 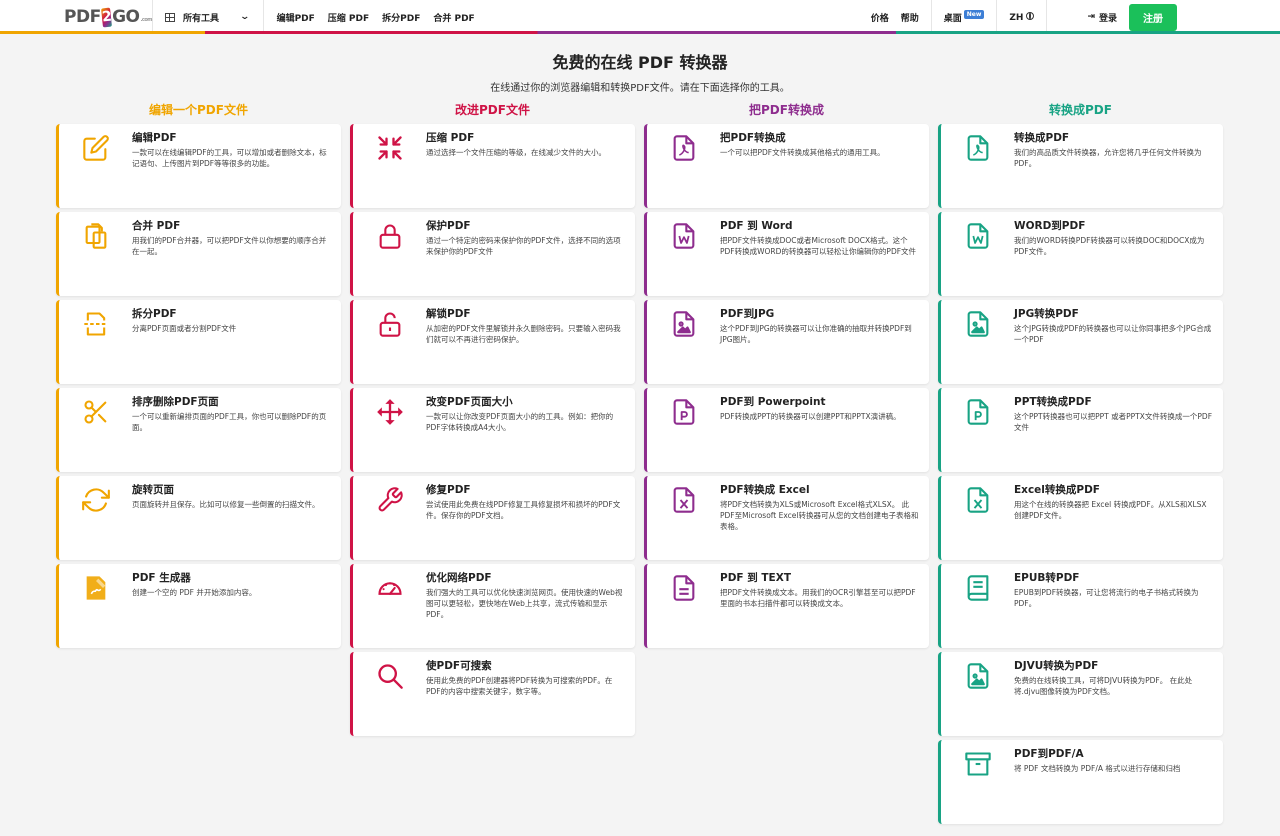 What do you see at coordinates (963, 17) in the screenshot?
I see `desktop-link: 桌面 New` at bounding box center [963, 17].